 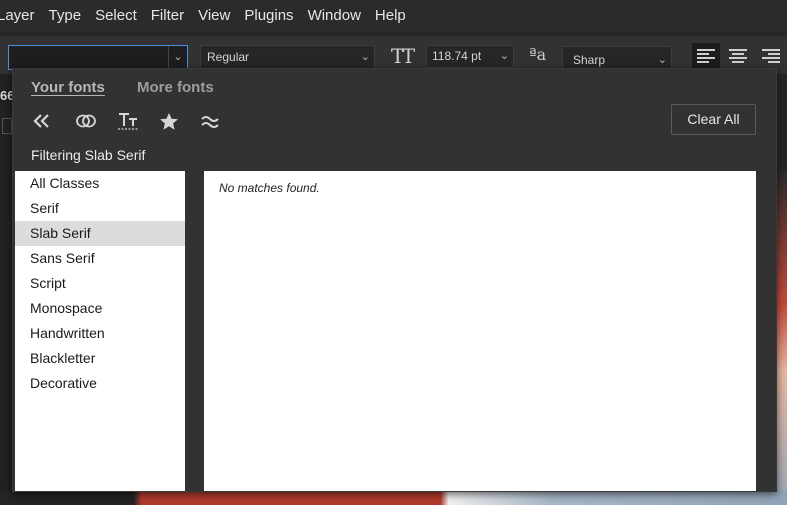 I want to click on class-item-blackletter: Blackletter, so click(x=100, y=358).